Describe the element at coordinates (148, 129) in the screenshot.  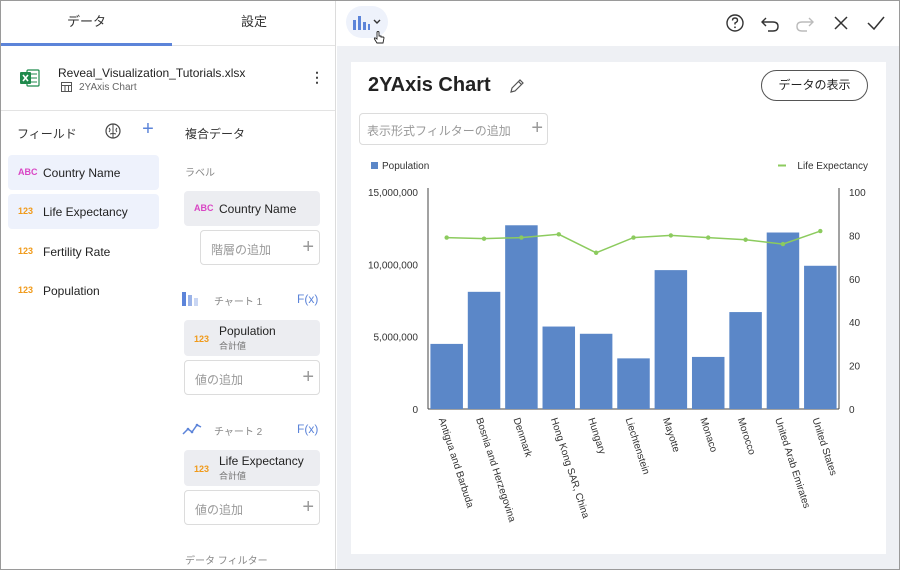
I see `add-field-button: +` at that location.